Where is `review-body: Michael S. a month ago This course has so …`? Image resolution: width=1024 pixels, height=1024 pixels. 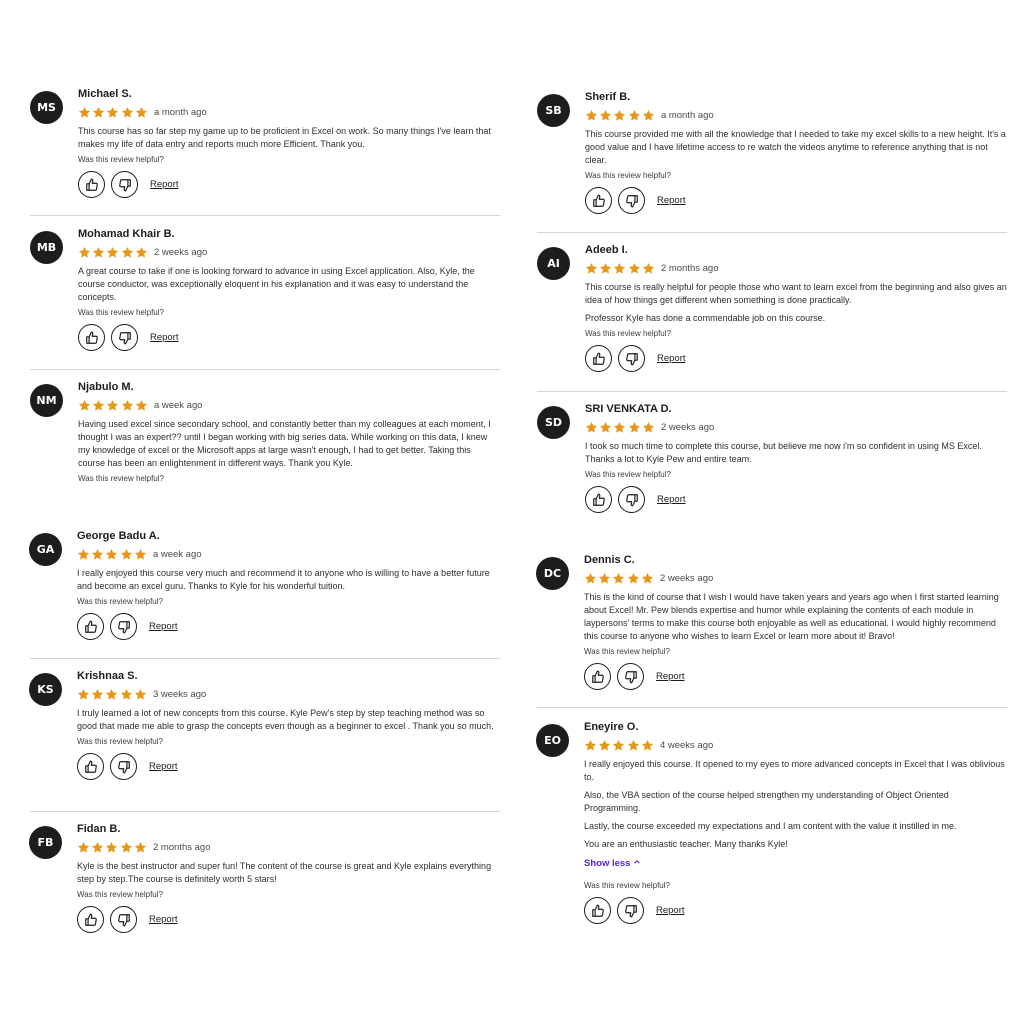
review-body: Michael S. a month ago This course has so … is located at coordinates (287, 143).